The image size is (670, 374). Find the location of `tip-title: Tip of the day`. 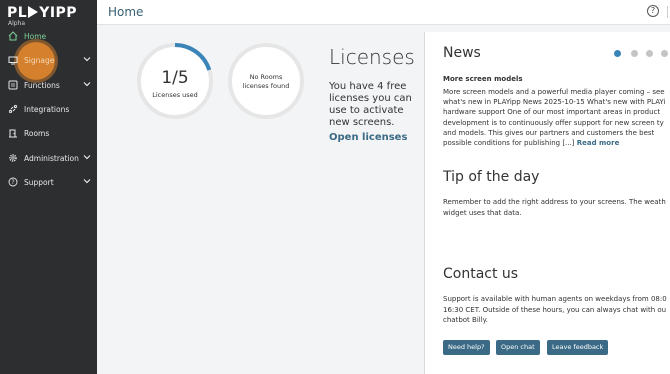

tip-title: Tip of the day is located at coordinates (491, 177).